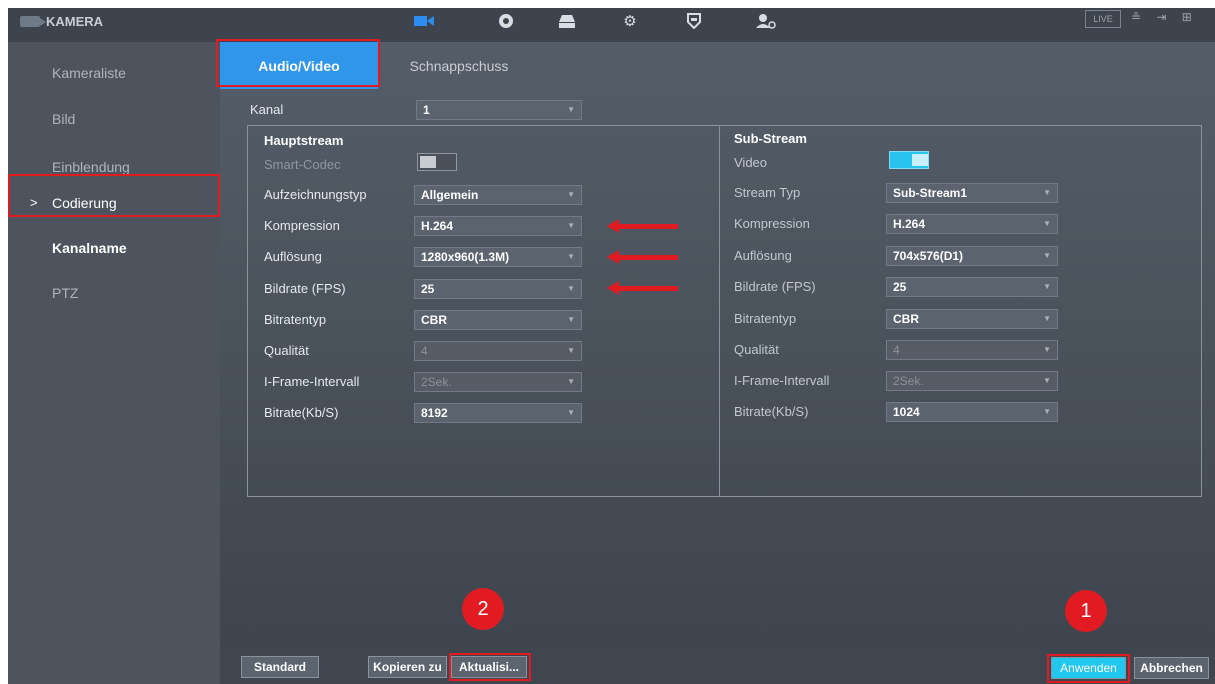 The image size is (1215, 684). I want to click on smart-codec-label: Smart-Codec, so click(302, 164).